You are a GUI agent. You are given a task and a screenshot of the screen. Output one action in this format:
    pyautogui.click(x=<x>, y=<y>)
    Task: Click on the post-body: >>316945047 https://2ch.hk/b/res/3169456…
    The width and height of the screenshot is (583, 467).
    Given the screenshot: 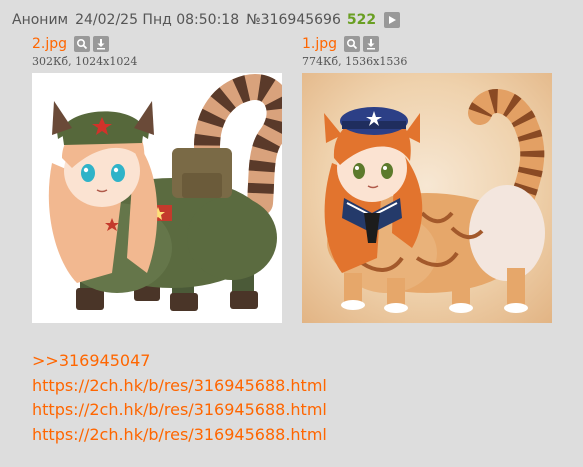 What is the action you would take?
    pyautogui.click(x=179, y=398)
    